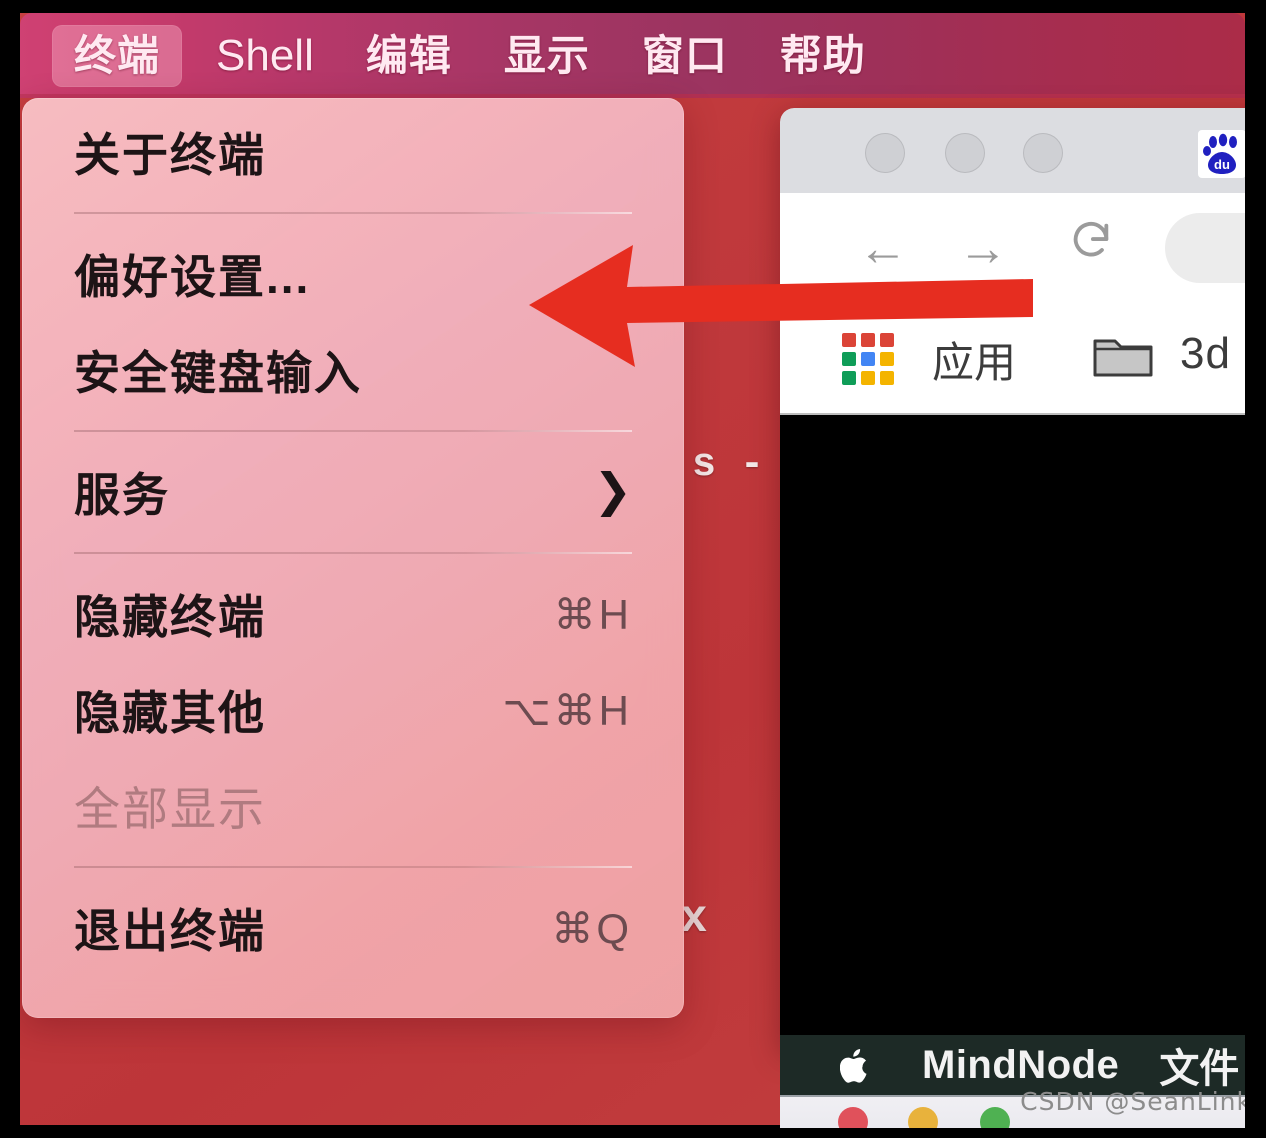 This screenshot has height=1138, width=1266. I want to click on menu-item-label: 关于终端, so click(170, 155).